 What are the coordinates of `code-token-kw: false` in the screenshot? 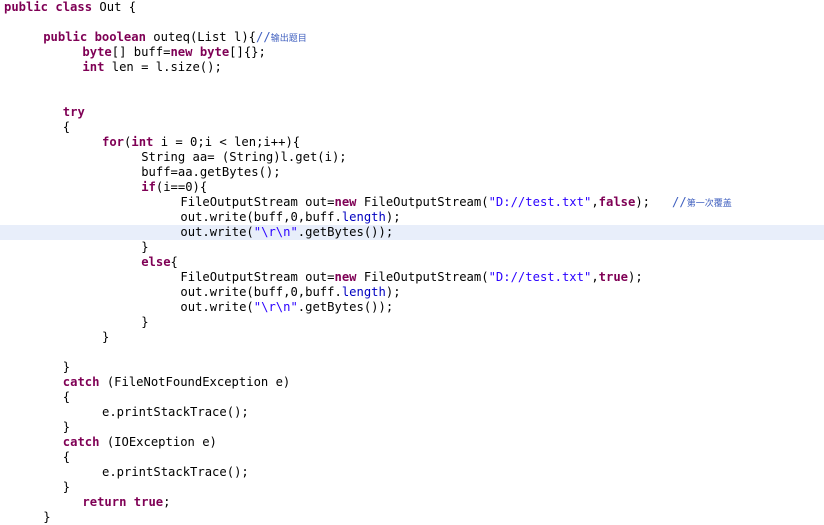 It's located at (617, 202).